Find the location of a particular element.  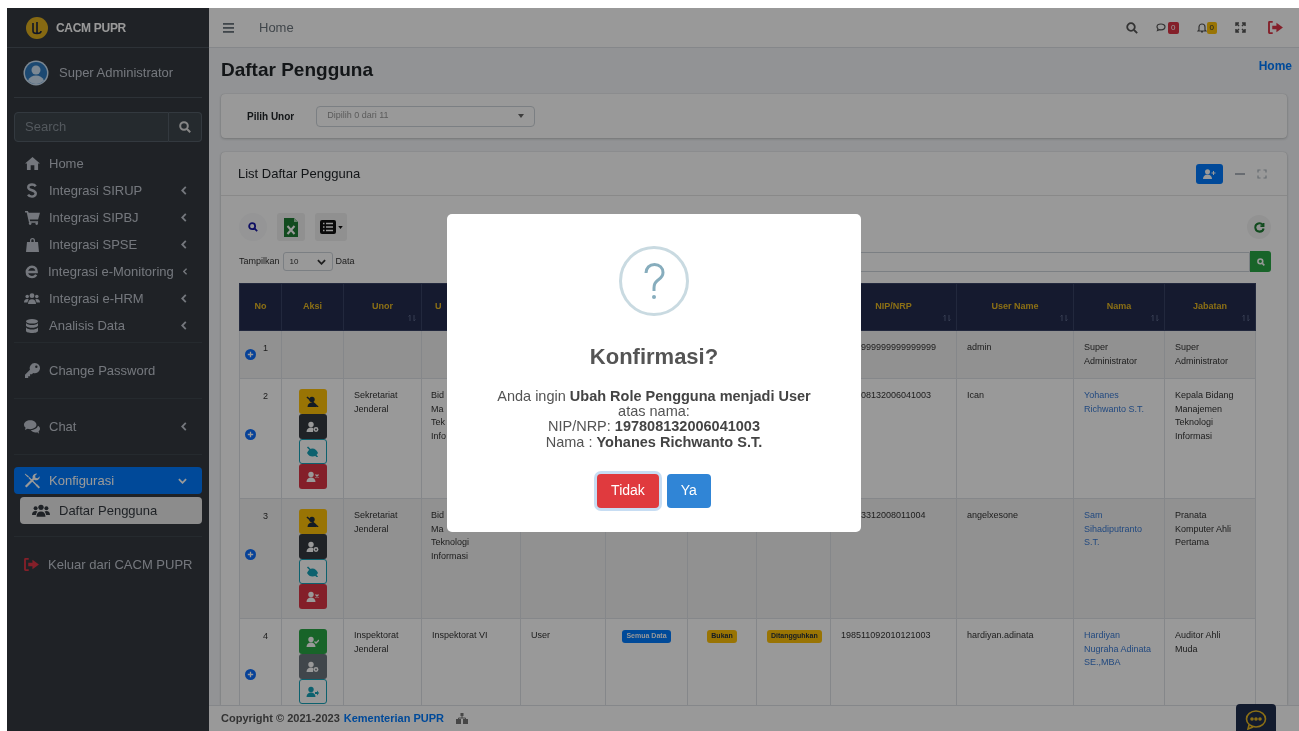

table-cell: Sekretariat Jenderal is located at coordinates (376, 402).